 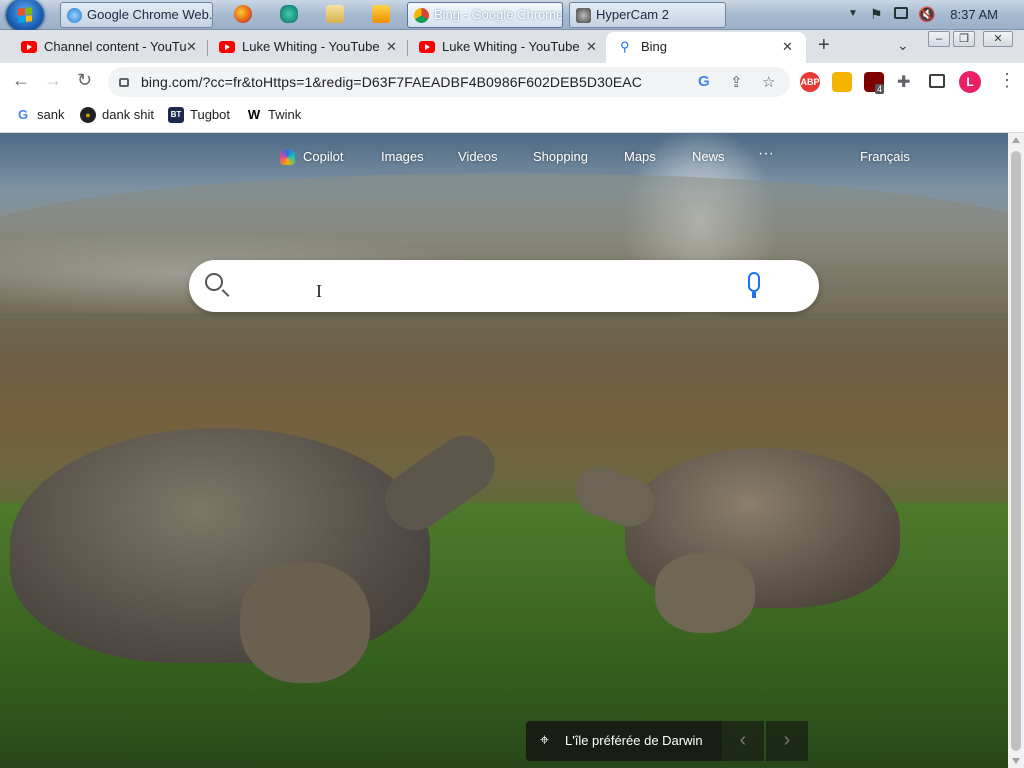 What do you see at coordinates (876, 14) in the screenshot?
I see `flag-icon: ⚑` at bounding box center [876, 14].